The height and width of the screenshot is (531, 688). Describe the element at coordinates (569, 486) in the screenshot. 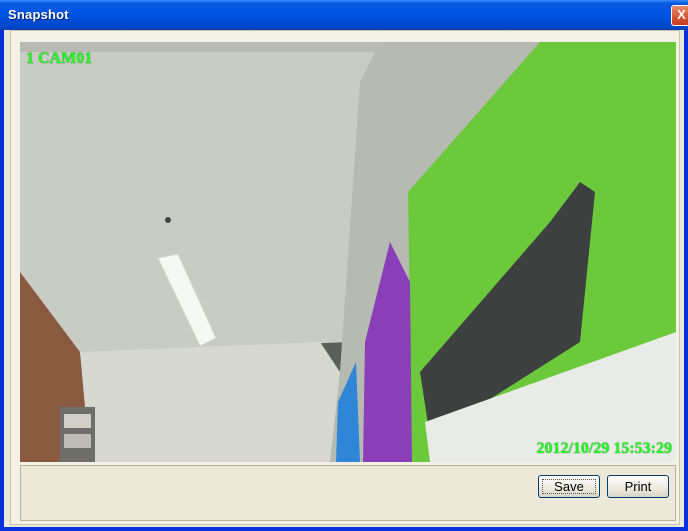

I see `save-button: Save` at that location.